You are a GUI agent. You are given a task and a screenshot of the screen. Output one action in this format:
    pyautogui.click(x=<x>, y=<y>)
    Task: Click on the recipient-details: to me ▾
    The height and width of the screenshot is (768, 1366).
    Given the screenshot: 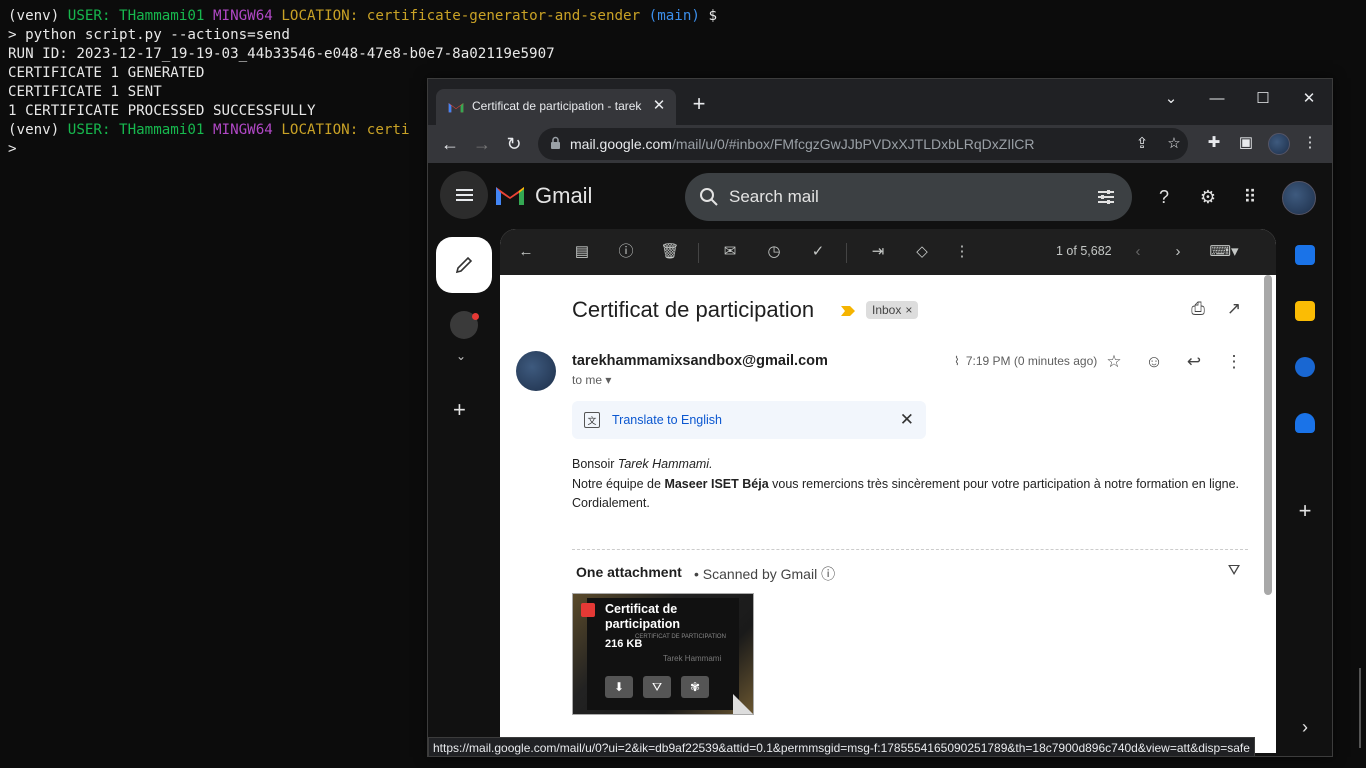 What is the action you would take?
    pyautogui.click(x=591, y=380)
    